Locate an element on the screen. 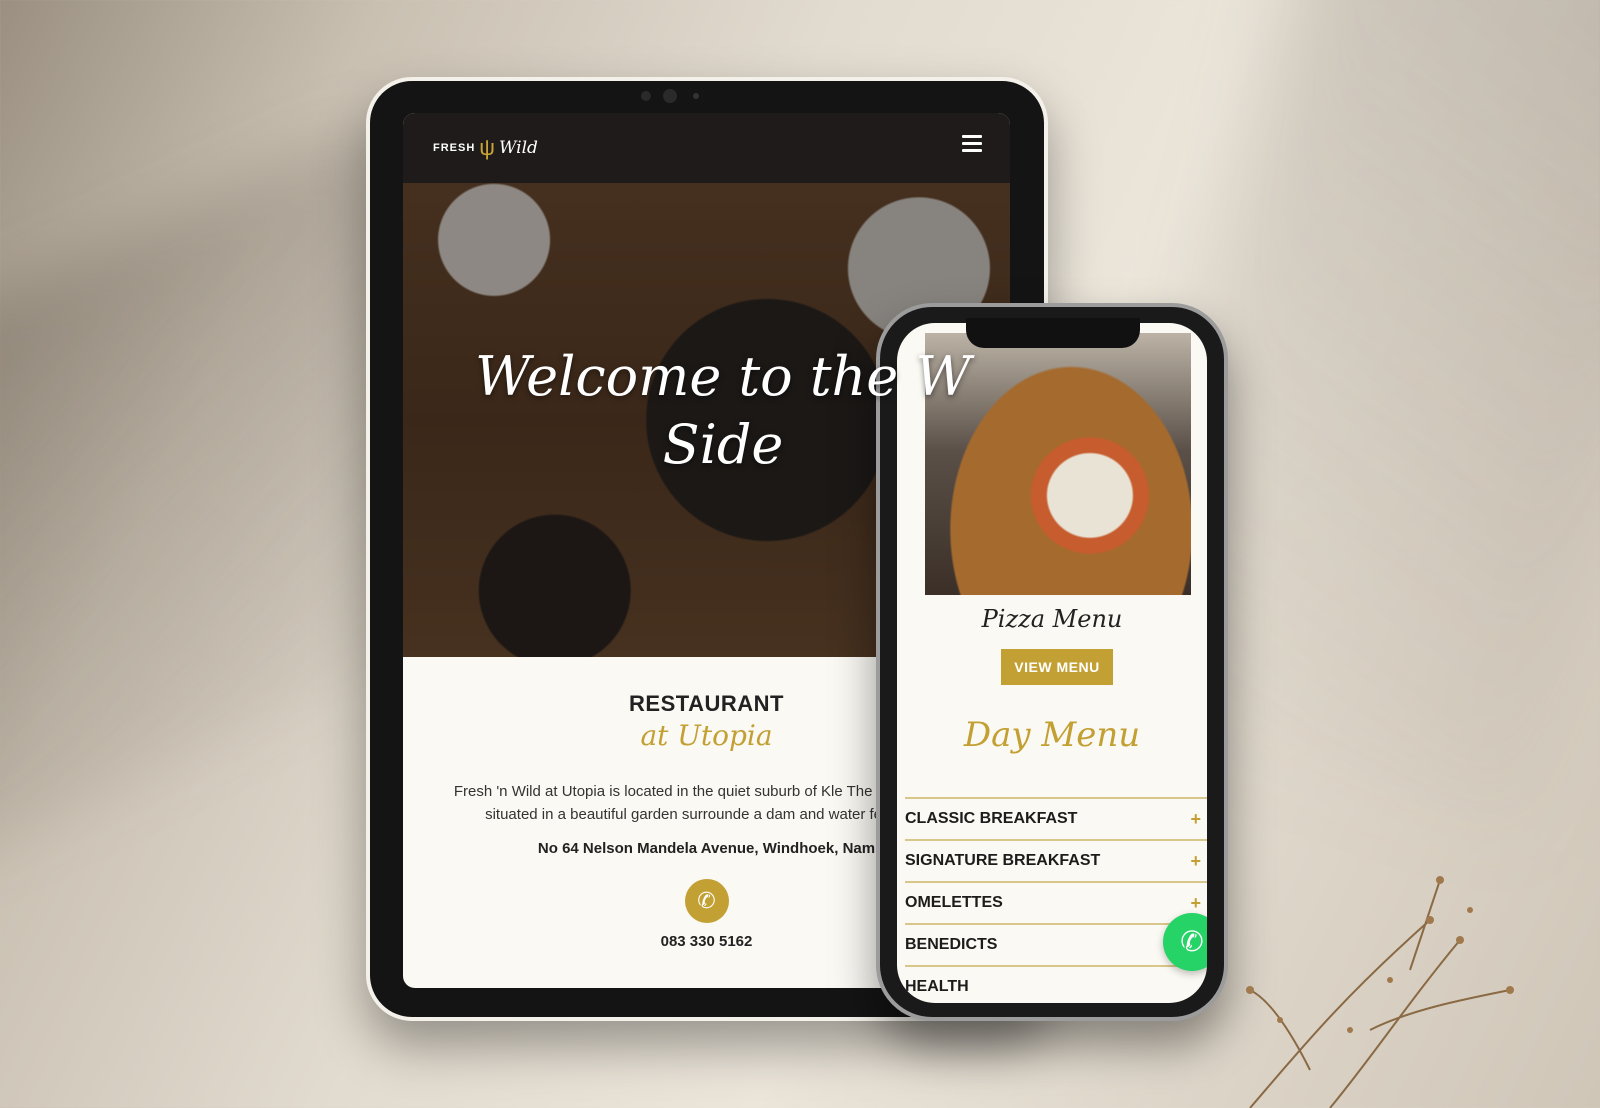 Image resolution: width=1600 pixels, height=1108 pixels. dried-plant-decoration is located at coordinates (1380, 992).